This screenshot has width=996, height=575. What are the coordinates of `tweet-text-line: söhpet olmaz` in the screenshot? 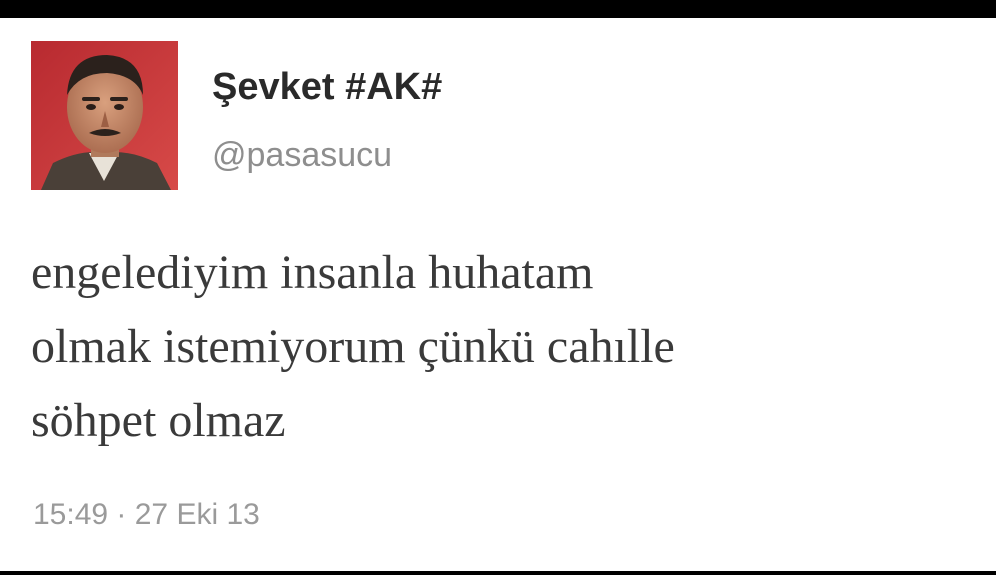 It's located at (158, 420).